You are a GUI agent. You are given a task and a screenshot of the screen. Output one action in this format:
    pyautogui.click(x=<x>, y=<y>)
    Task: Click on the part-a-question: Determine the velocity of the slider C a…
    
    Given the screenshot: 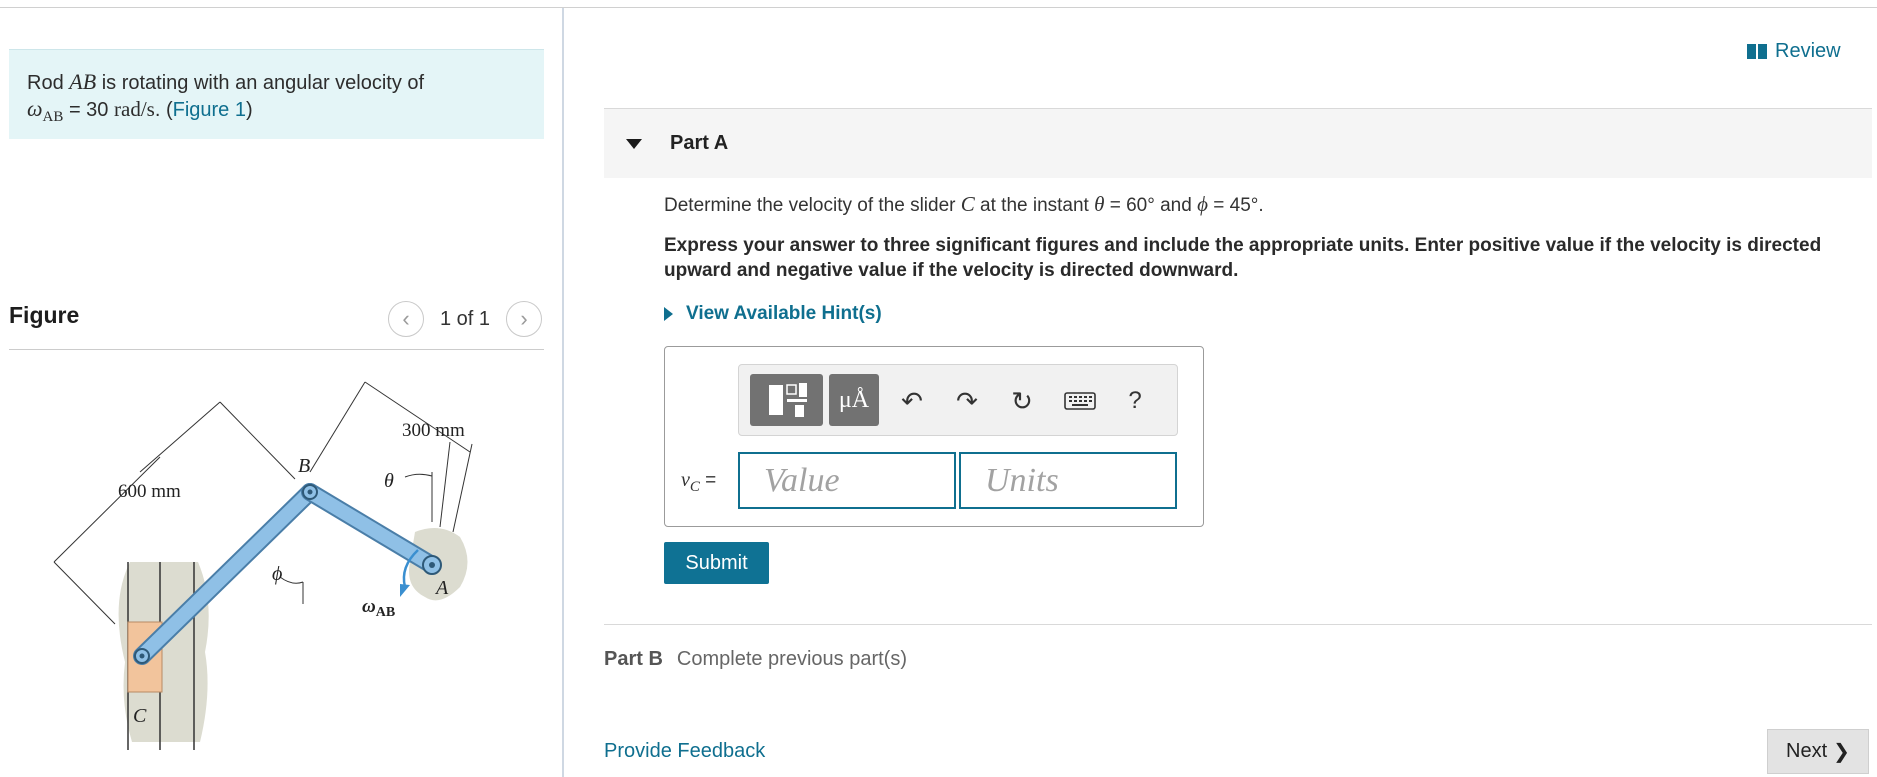 What is the action you would take?
    pyautogui.click(x=964, y=204)
    